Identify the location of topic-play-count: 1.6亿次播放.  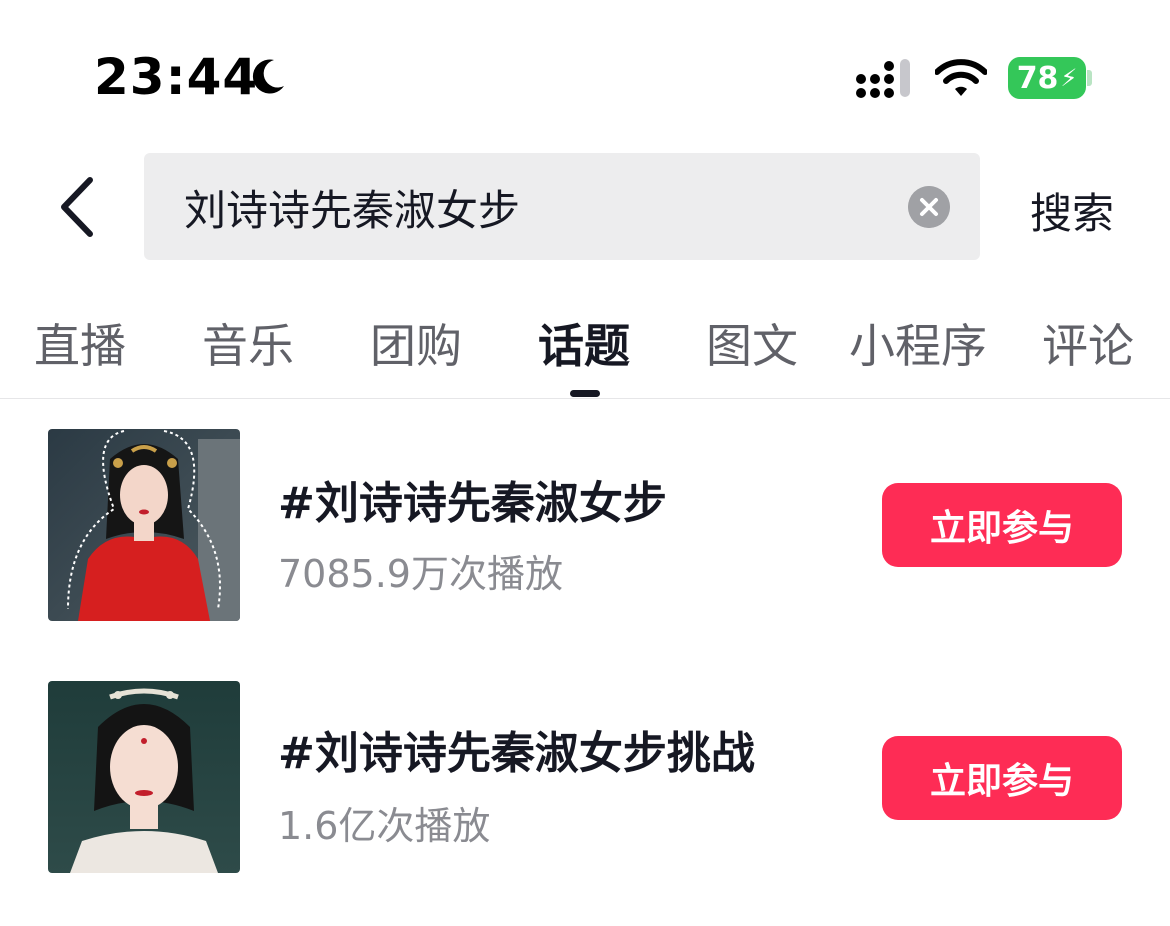
(384, 826).